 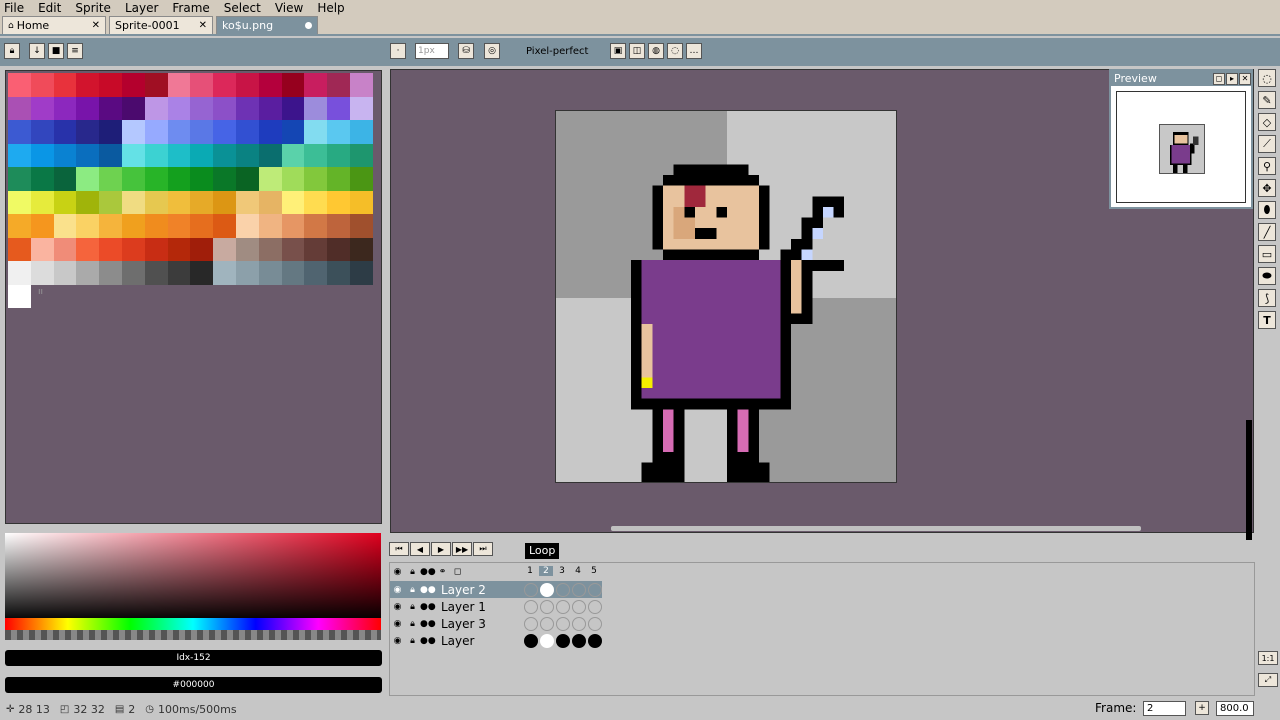 I want to click on line-icon: ╱, so click(x=1267, y=232).